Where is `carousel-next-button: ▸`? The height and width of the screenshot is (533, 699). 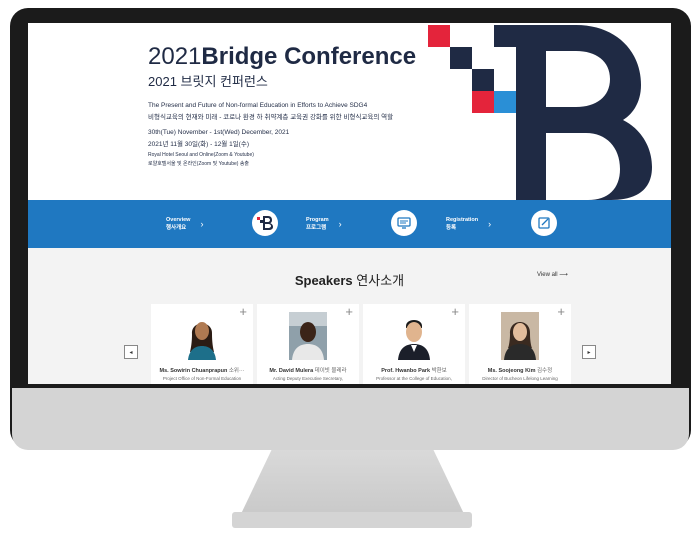
carousel-next-button: ▸ is located at coordinates (589, 352).